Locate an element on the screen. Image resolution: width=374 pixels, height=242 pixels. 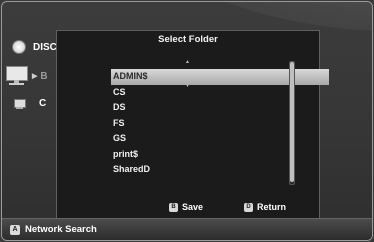
folder-item-fs: FS is located at coordinates (220, 124).